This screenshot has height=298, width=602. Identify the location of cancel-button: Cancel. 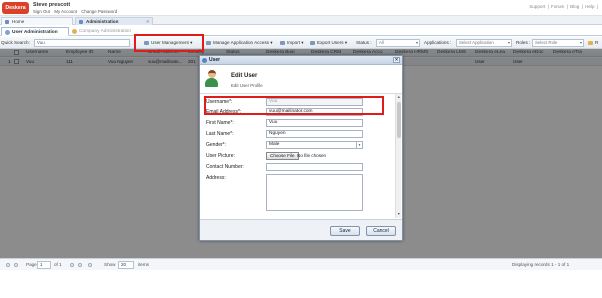
(381, 231).